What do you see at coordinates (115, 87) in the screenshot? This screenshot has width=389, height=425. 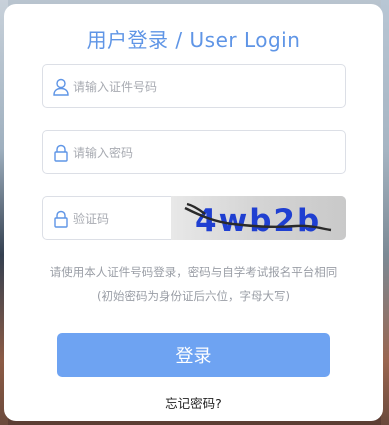 I see `id-number-placeholder: 请输入证件号码` at bounding box center [115, 87].